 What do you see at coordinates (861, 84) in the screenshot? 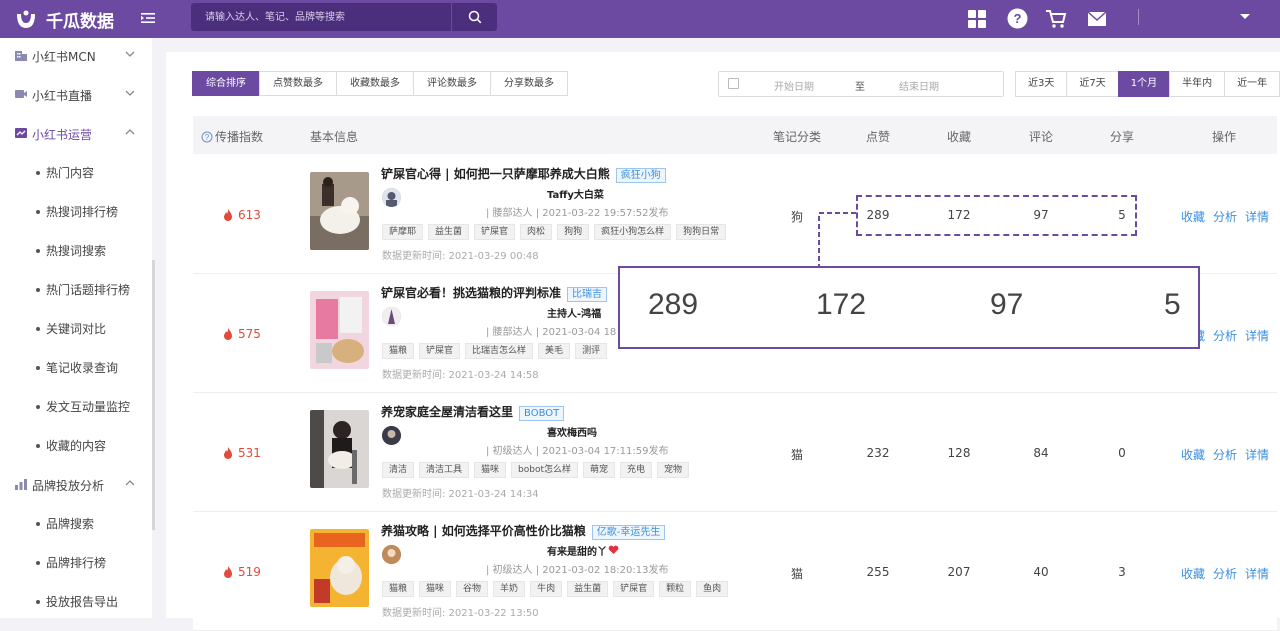
I see `date-range-picker: 开始日期 至 结束日期` at bounding box center [861, 84].